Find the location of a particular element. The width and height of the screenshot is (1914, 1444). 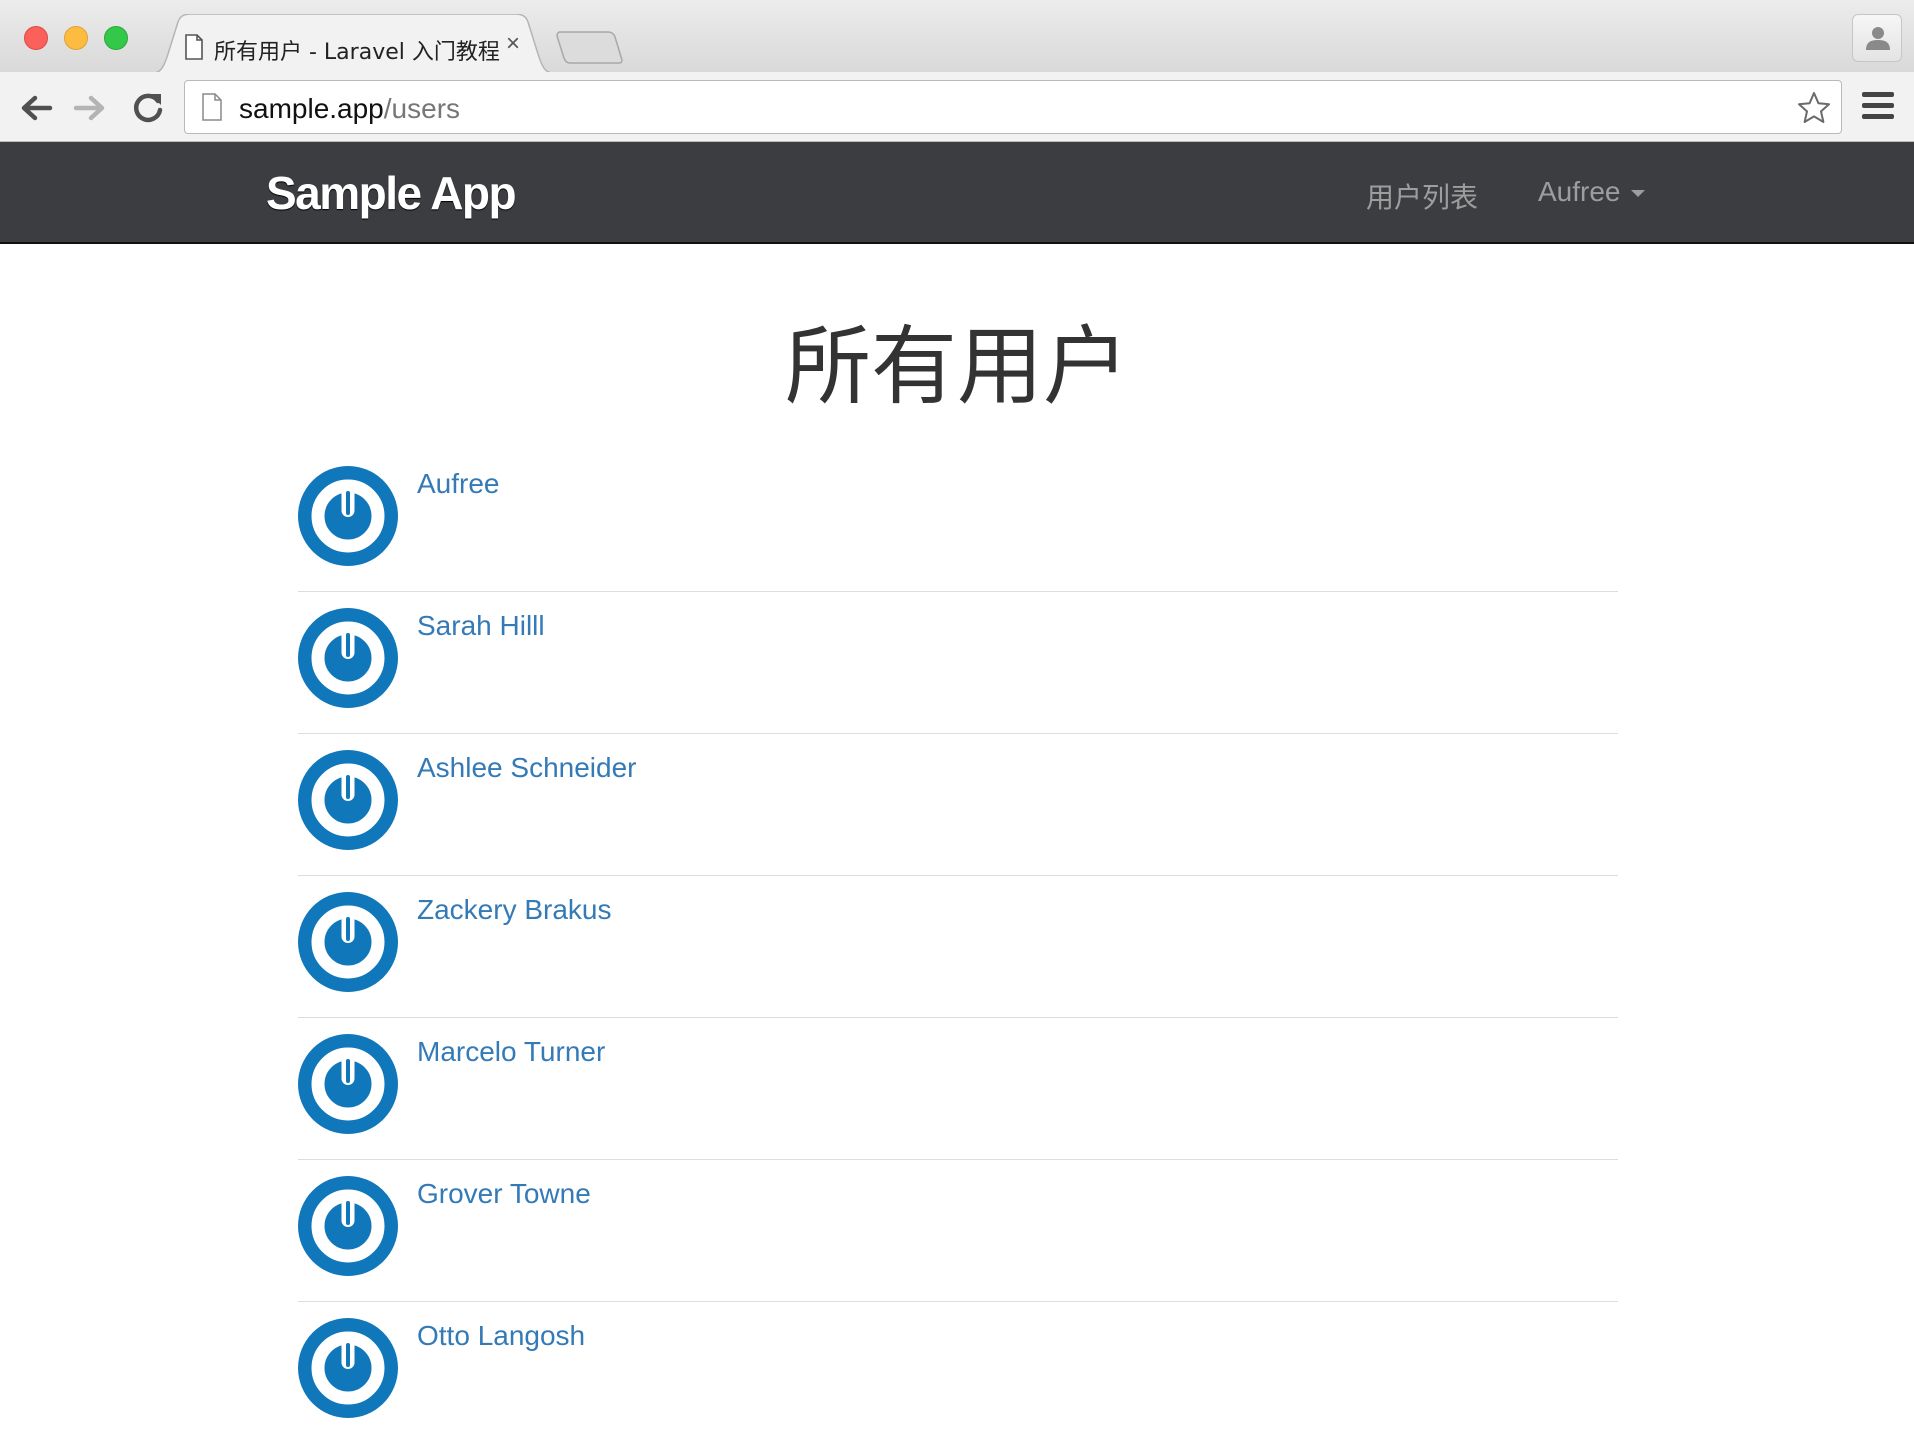

user-name-link: Ashlee Schneider is located at coordinates (526, 768).